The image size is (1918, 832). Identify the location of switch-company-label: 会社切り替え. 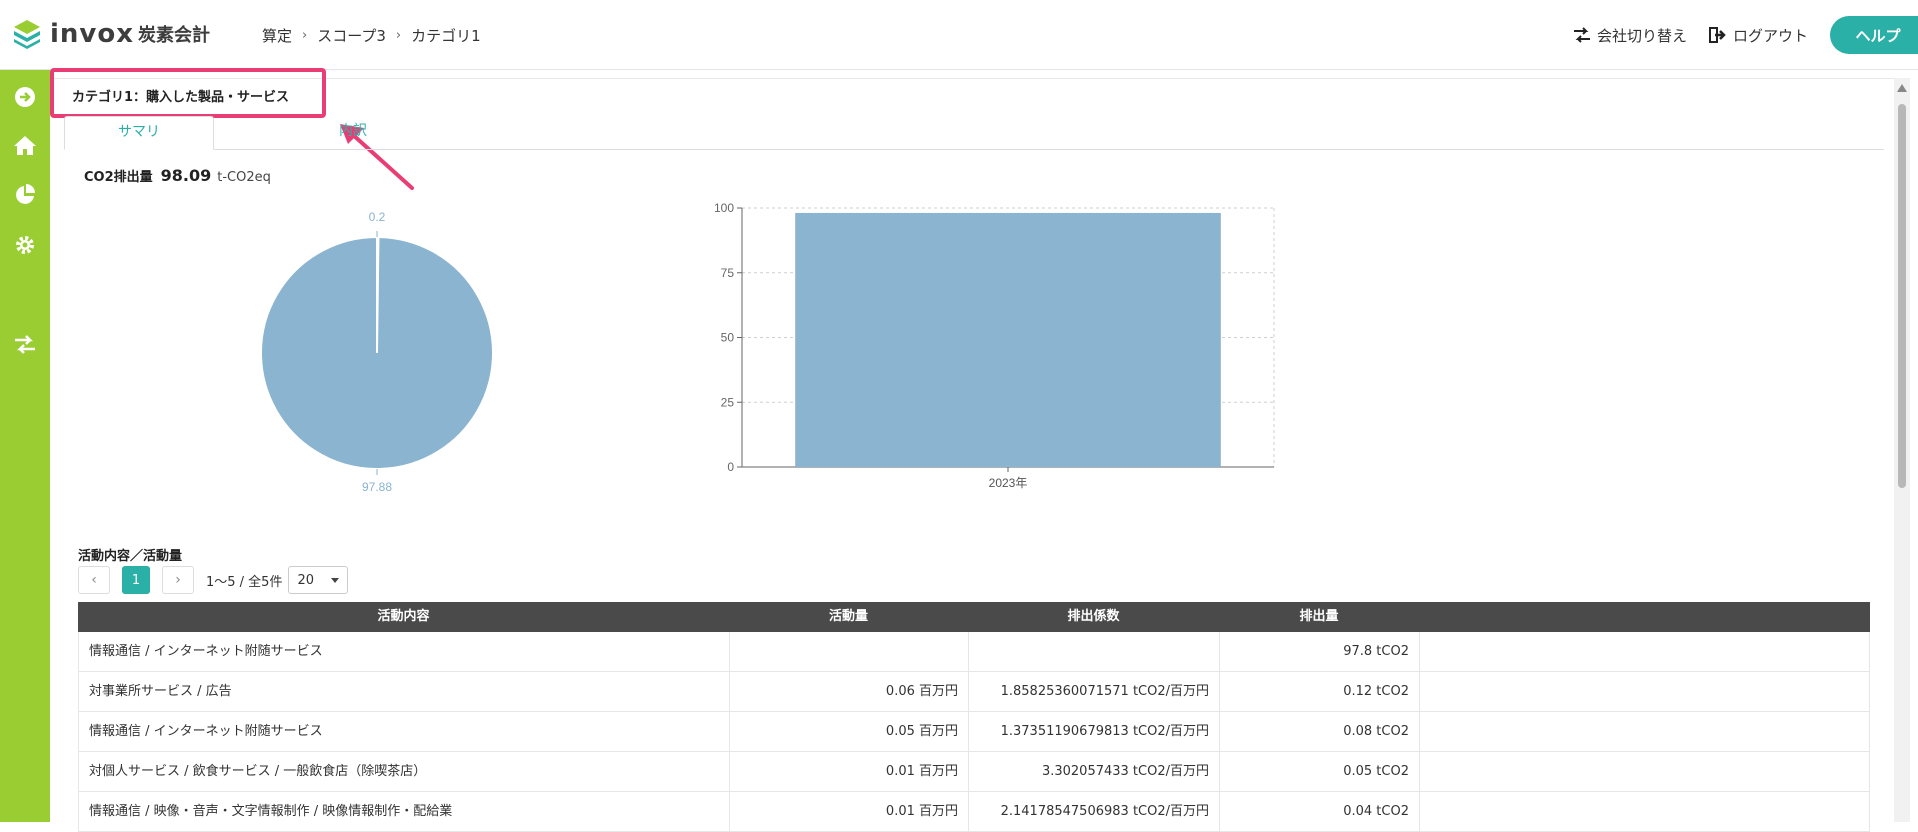
(1641, 35).